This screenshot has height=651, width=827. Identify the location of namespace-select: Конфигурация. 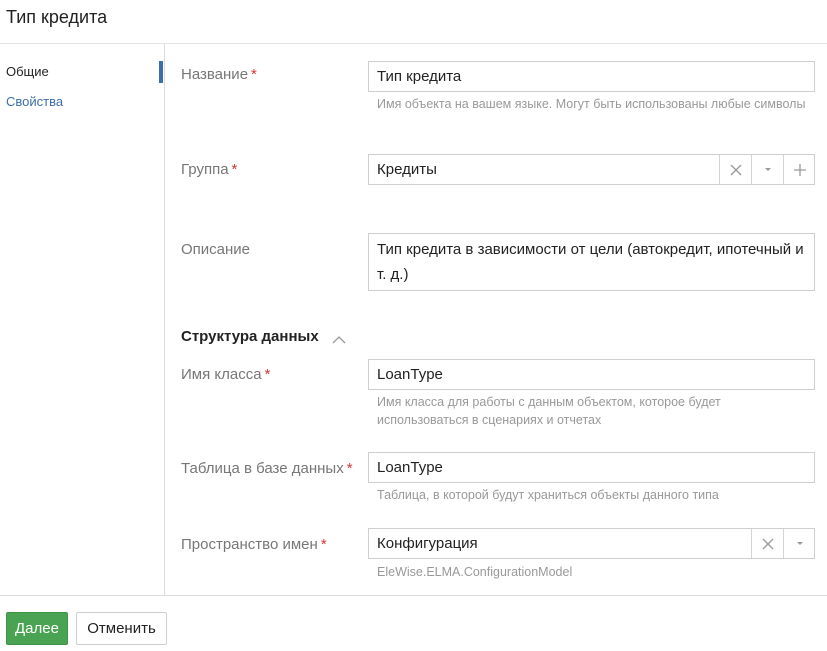
(591, 543).